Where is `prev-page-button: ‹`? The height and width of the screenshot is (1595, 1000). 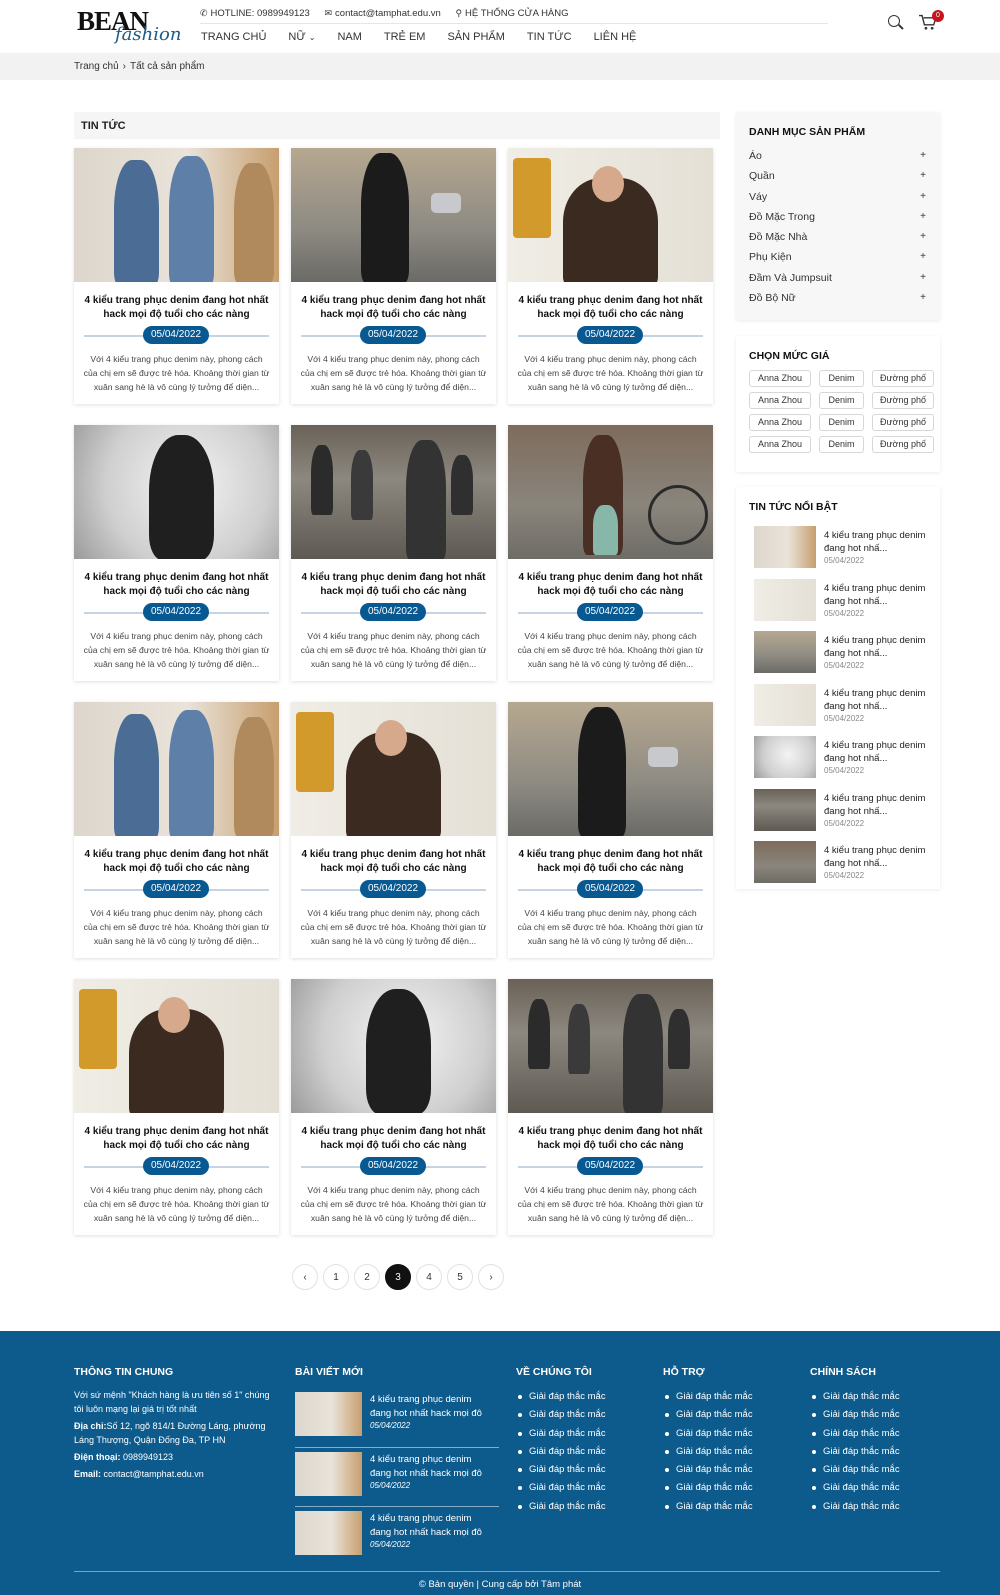 prev-page-button: ‹ is located at coordinates (305, 1277).